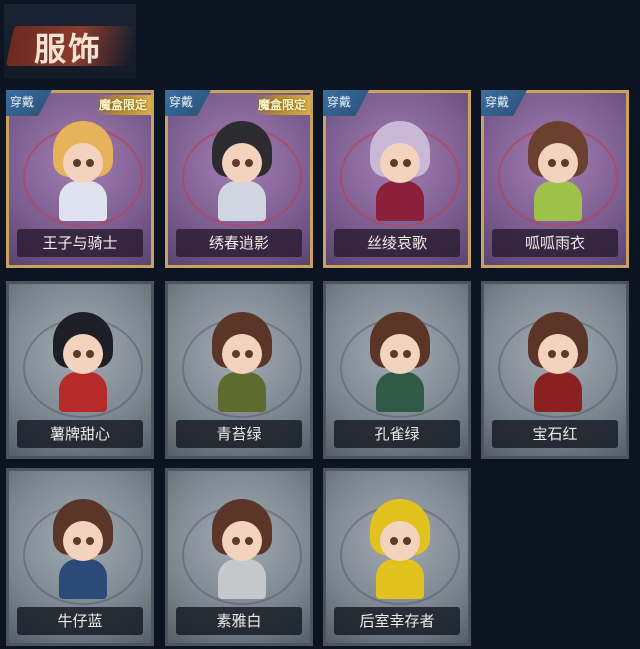  I want to click on costume-name: 宝石红, so click(555, 434).